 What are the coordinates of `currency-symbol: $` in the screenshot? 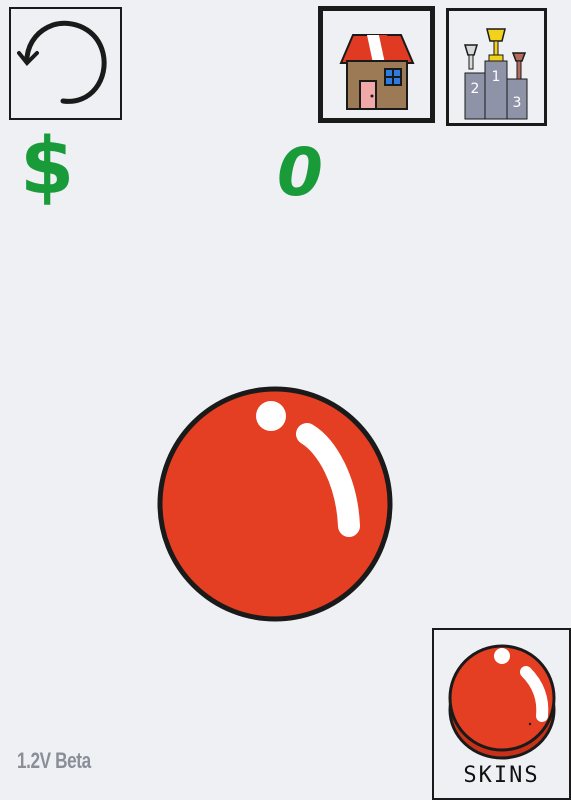 It's located at (47, 167).